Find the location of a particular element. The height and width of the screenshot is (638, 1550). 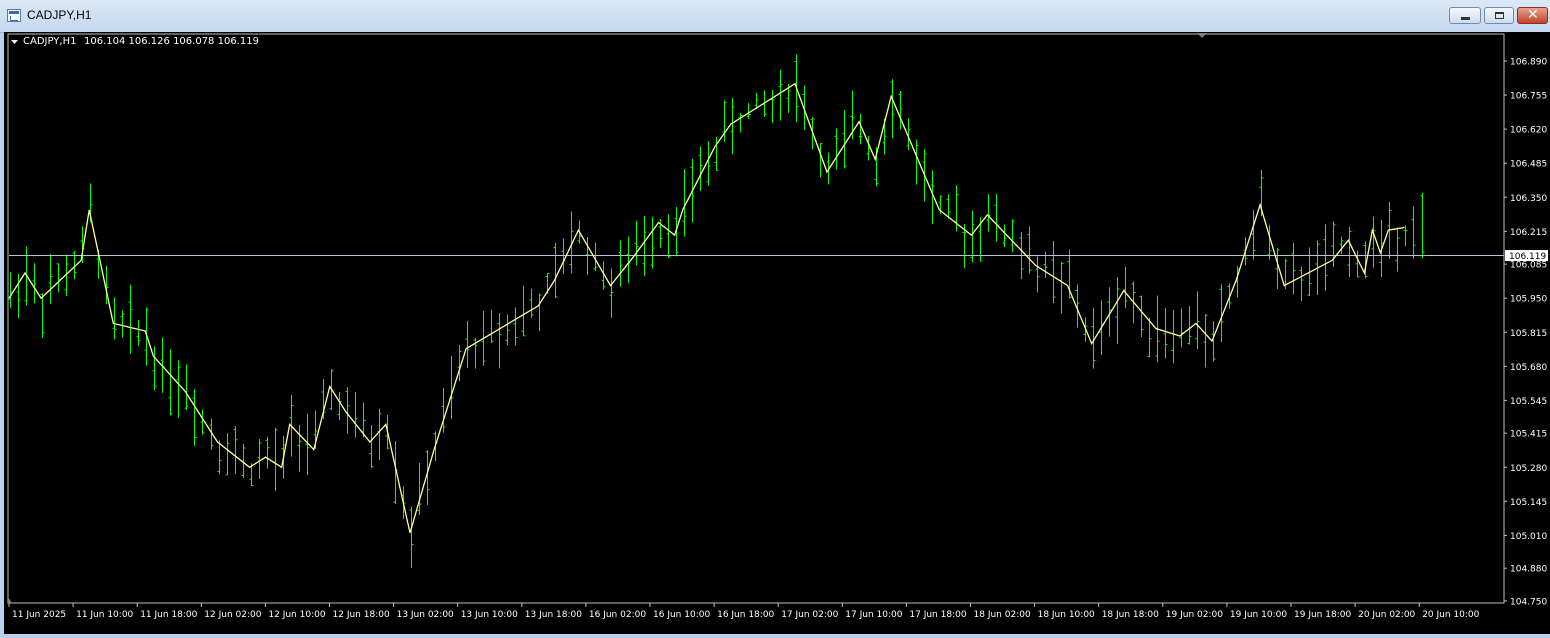

time-tick-label: 17 Jun 18:00 is located at coordinates (937, 615).